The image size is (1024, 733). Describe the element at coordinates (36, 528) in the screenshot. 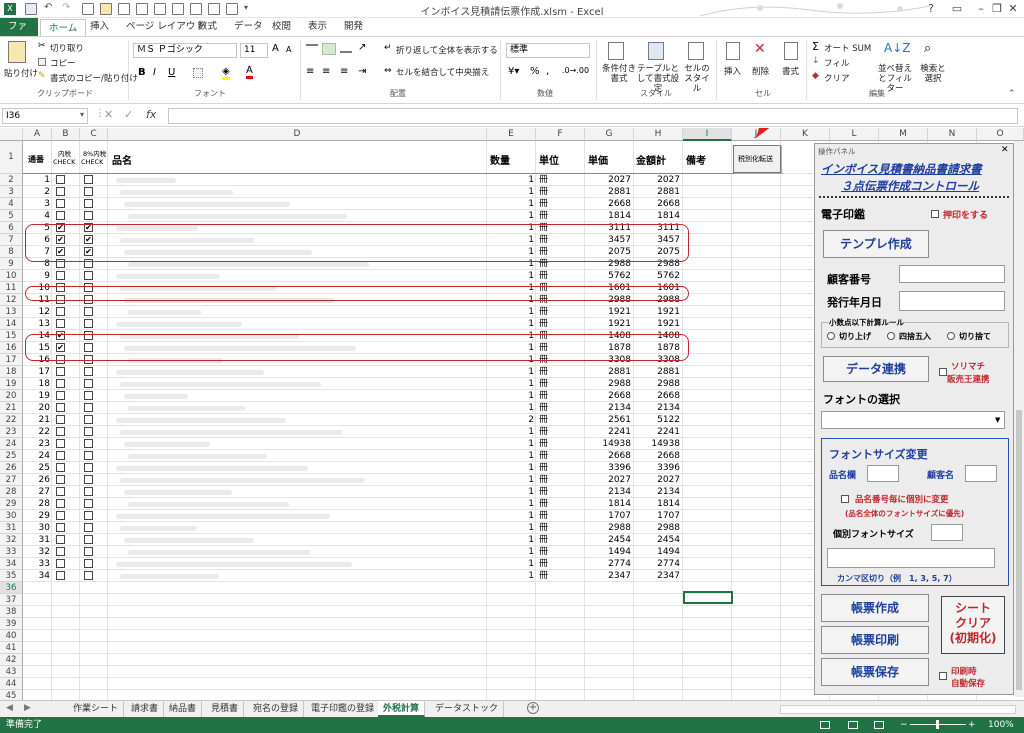

I see `serial-cell: 30` at that location.